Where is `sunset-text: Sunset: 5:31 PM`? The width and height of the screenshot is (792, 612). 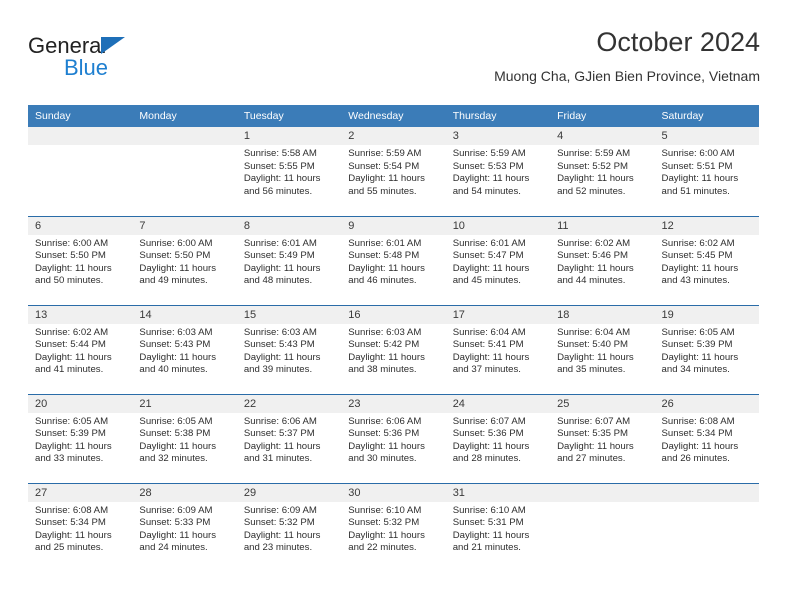
sunset-text: Sunset: 5:31 PM is located at coordinates (488, 523).